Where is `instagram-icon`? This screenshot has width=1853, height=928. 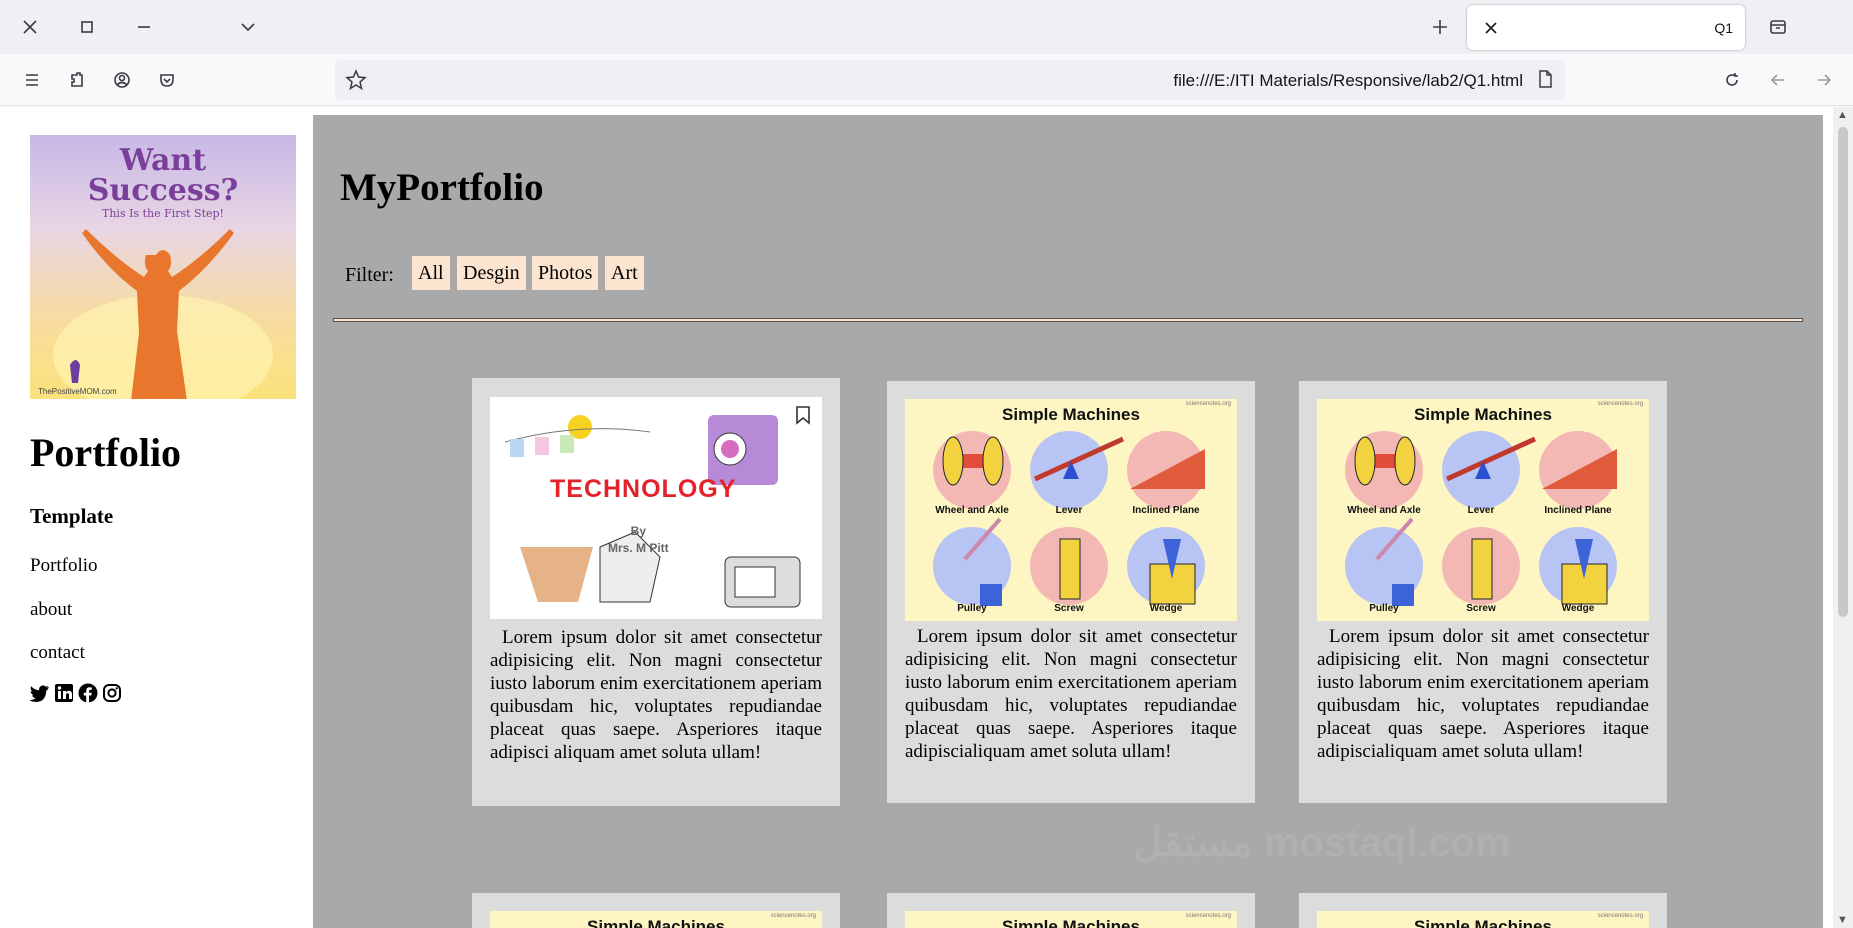 instagram-icon is located at coordinates (112, 693).